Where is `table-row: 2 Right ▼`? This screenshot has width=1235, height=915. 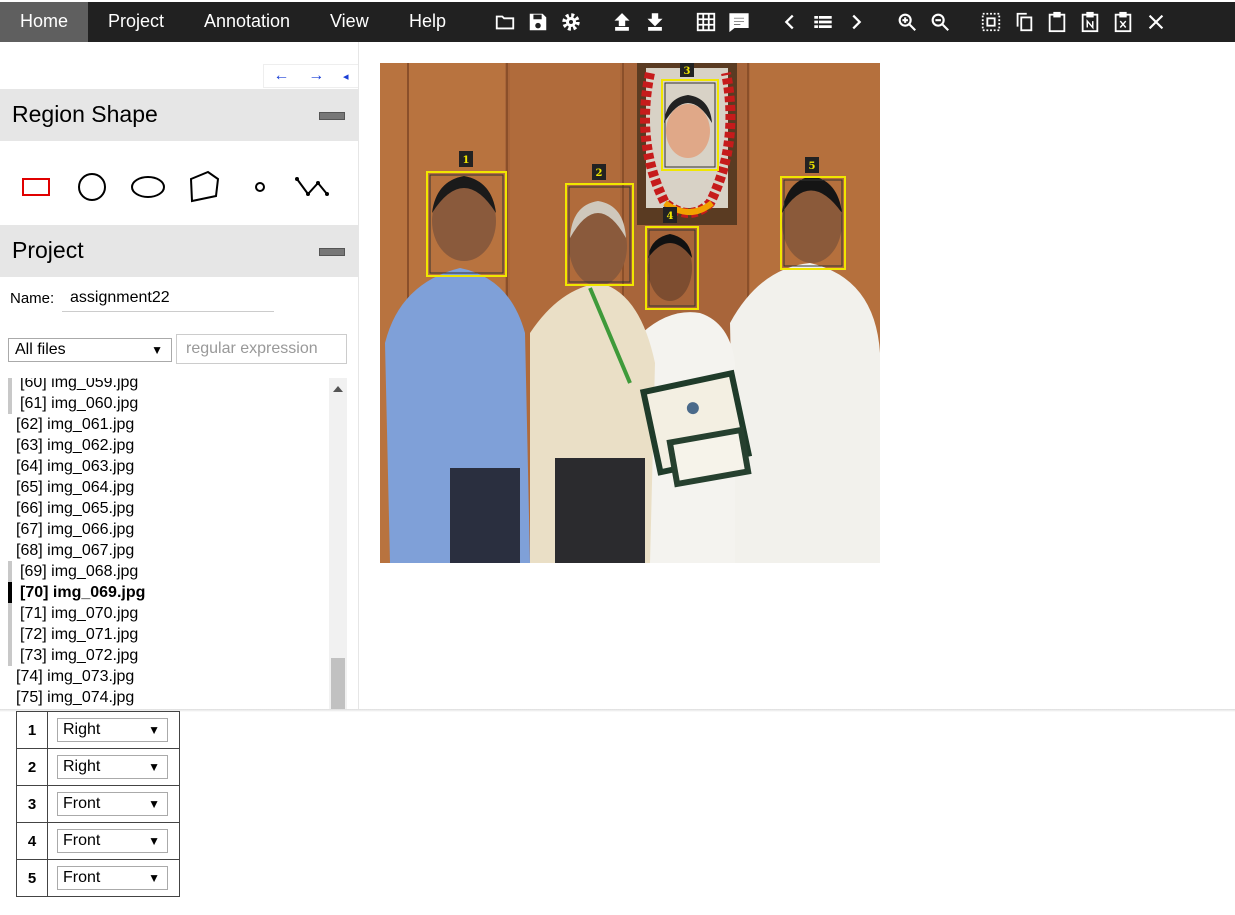 table-row: 2 Right ▼ is located at coordinates (98, 767).